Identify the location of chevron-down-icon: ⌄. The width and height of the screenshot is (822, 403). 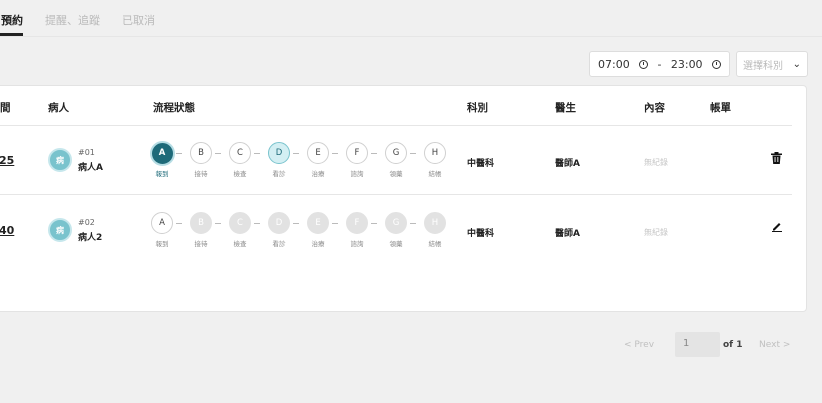
(796, 64).